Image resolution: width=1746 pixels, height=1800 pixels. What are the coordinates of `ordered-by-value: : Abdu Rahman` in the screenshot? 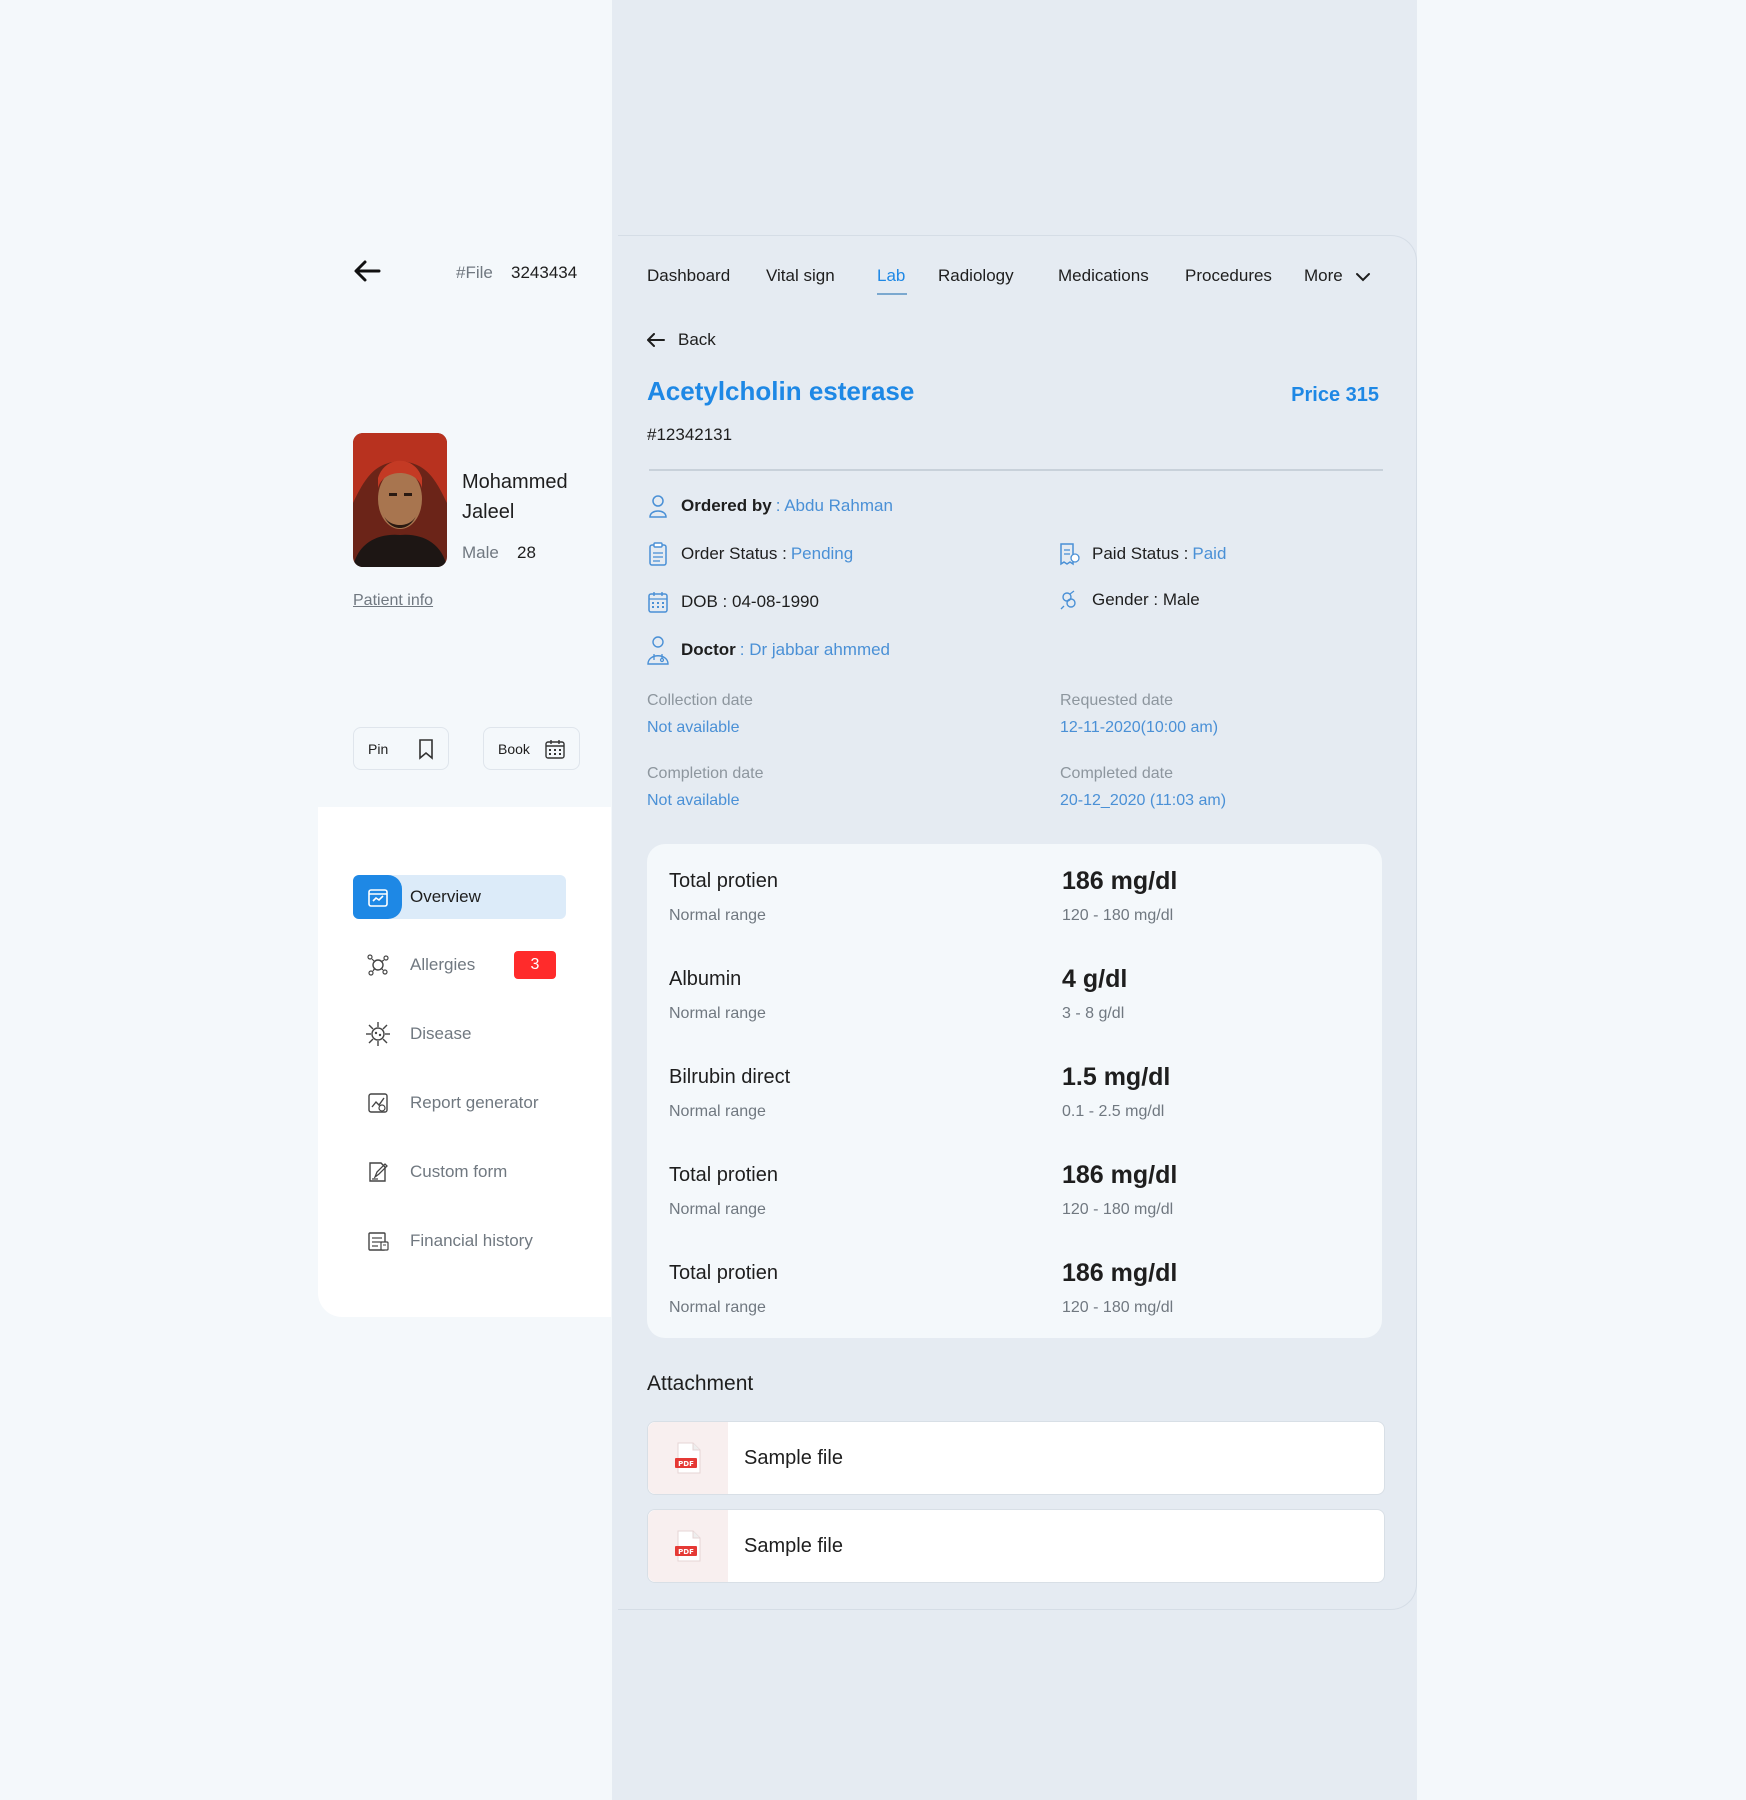 It's located at (834, 506).